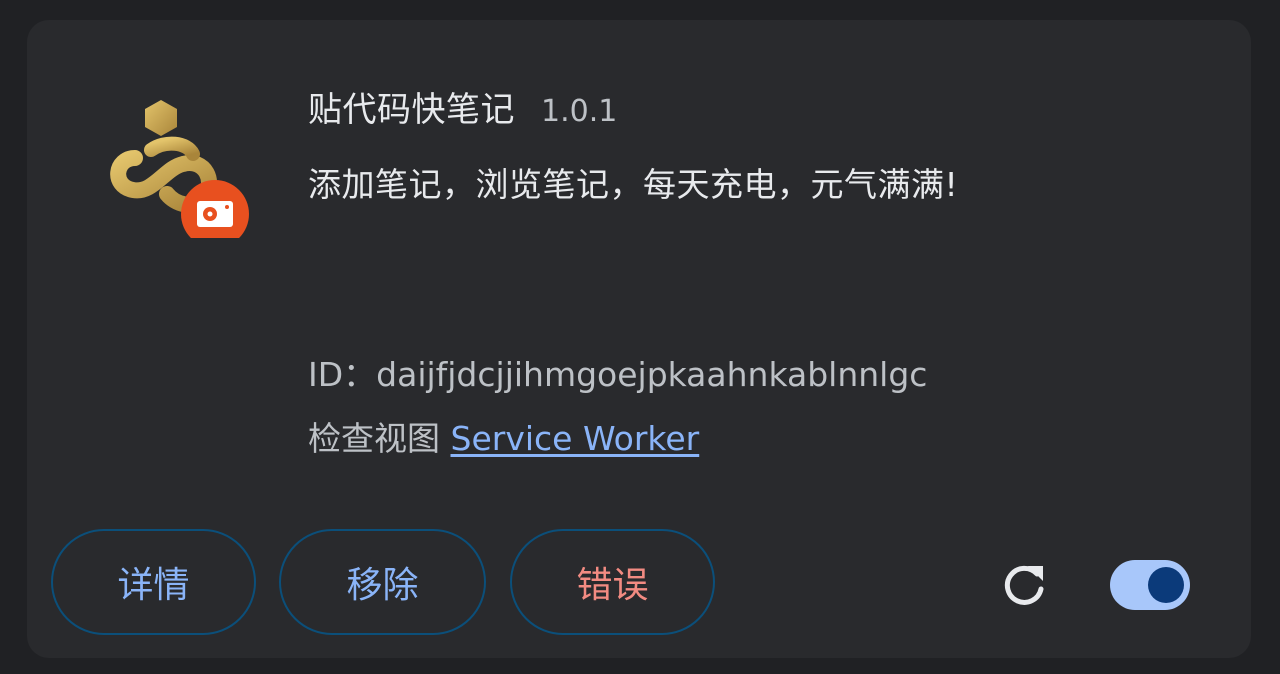 The height and width of the screenshot is (674, 1280). What do you see at coordinates (579, 111) in the screenshot?
I see `extension-version: 1.0.1` at bounding box center [579, 111].